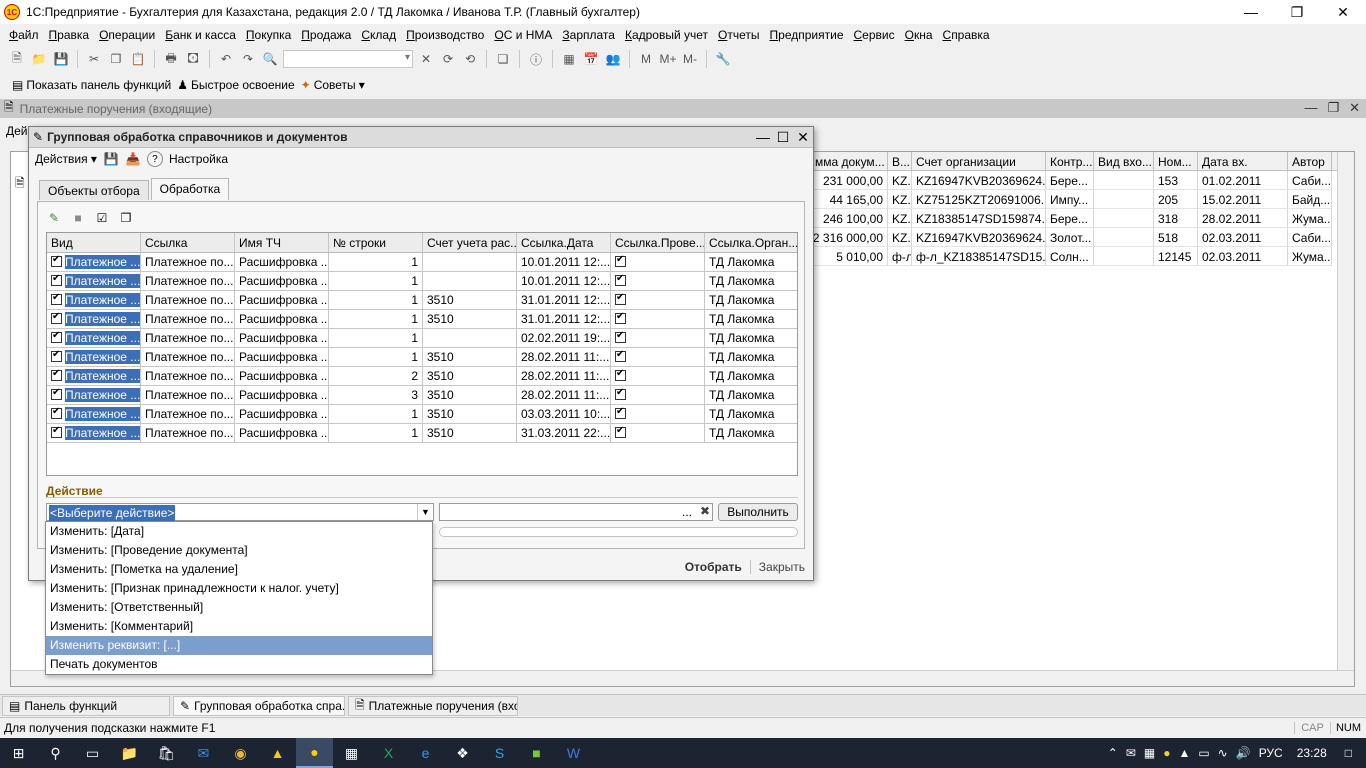 This screenshot has height=768, width=1366. I want to click on menu-operations: Операции, so click(127, 35).